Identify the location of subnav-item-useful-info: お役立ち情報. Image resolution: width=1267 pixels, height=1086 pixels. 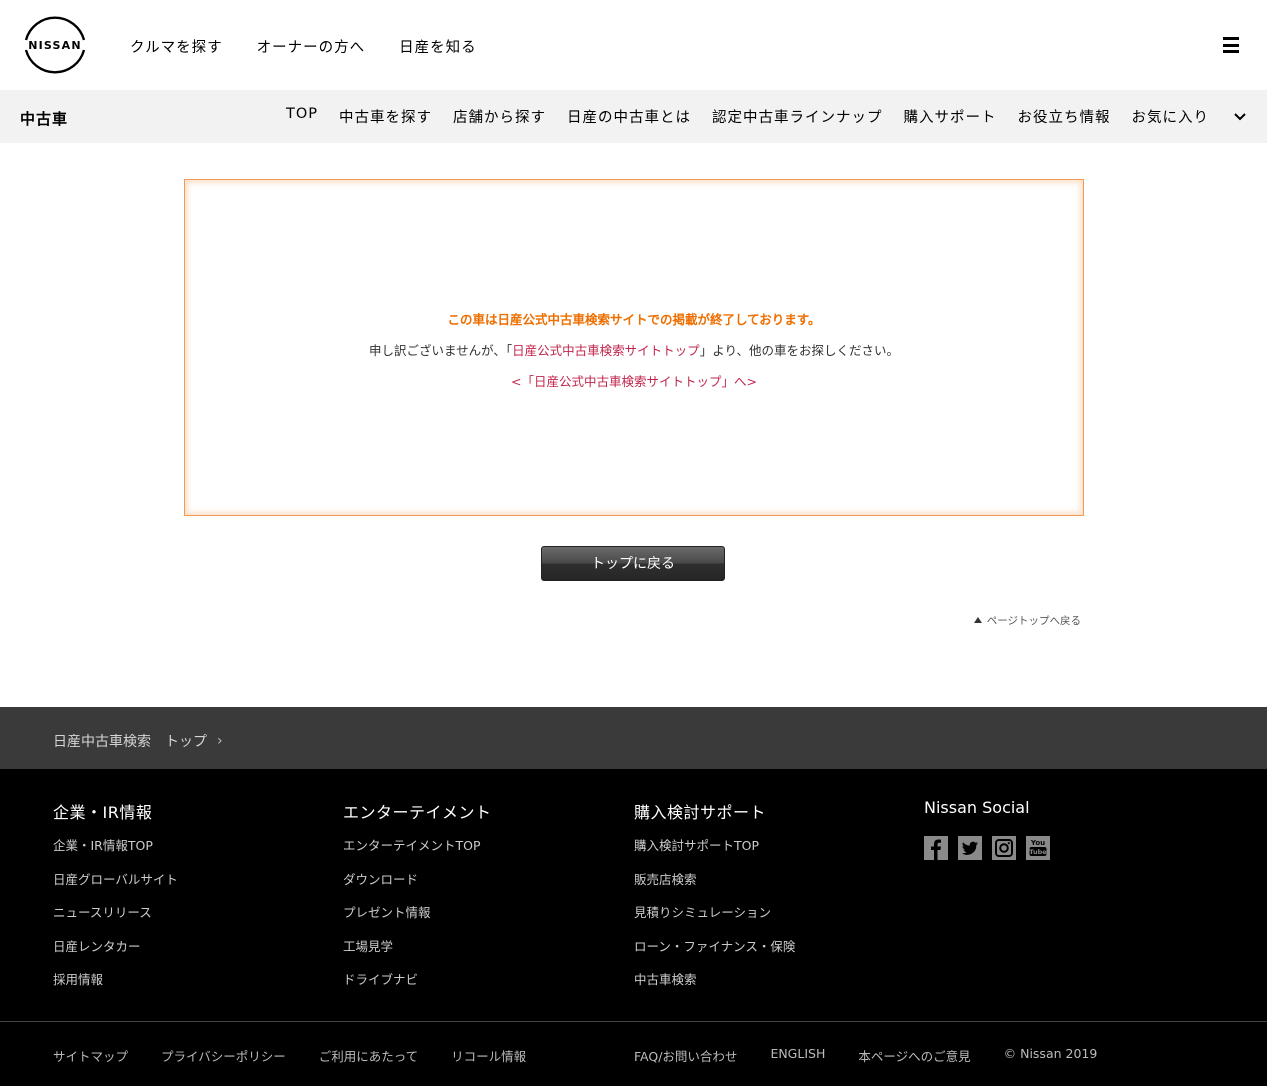
(1064, 116).